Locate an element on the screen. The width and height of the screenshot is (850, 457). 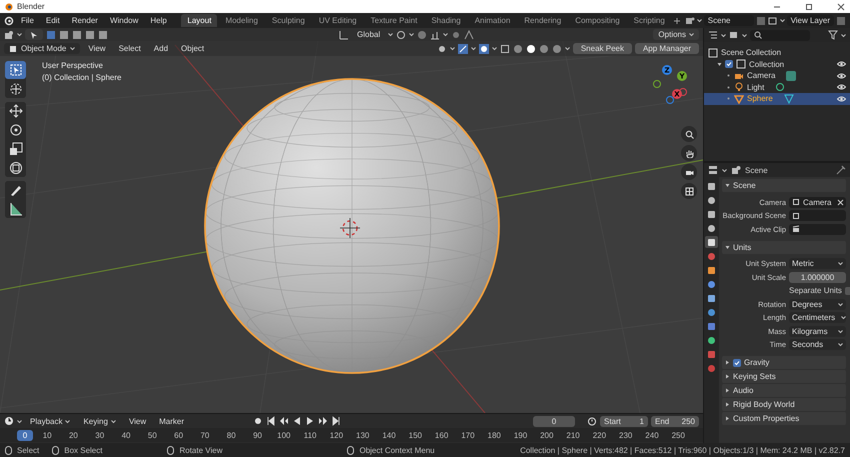
current-frame-field: 0 is located at coordinates (554, 421).